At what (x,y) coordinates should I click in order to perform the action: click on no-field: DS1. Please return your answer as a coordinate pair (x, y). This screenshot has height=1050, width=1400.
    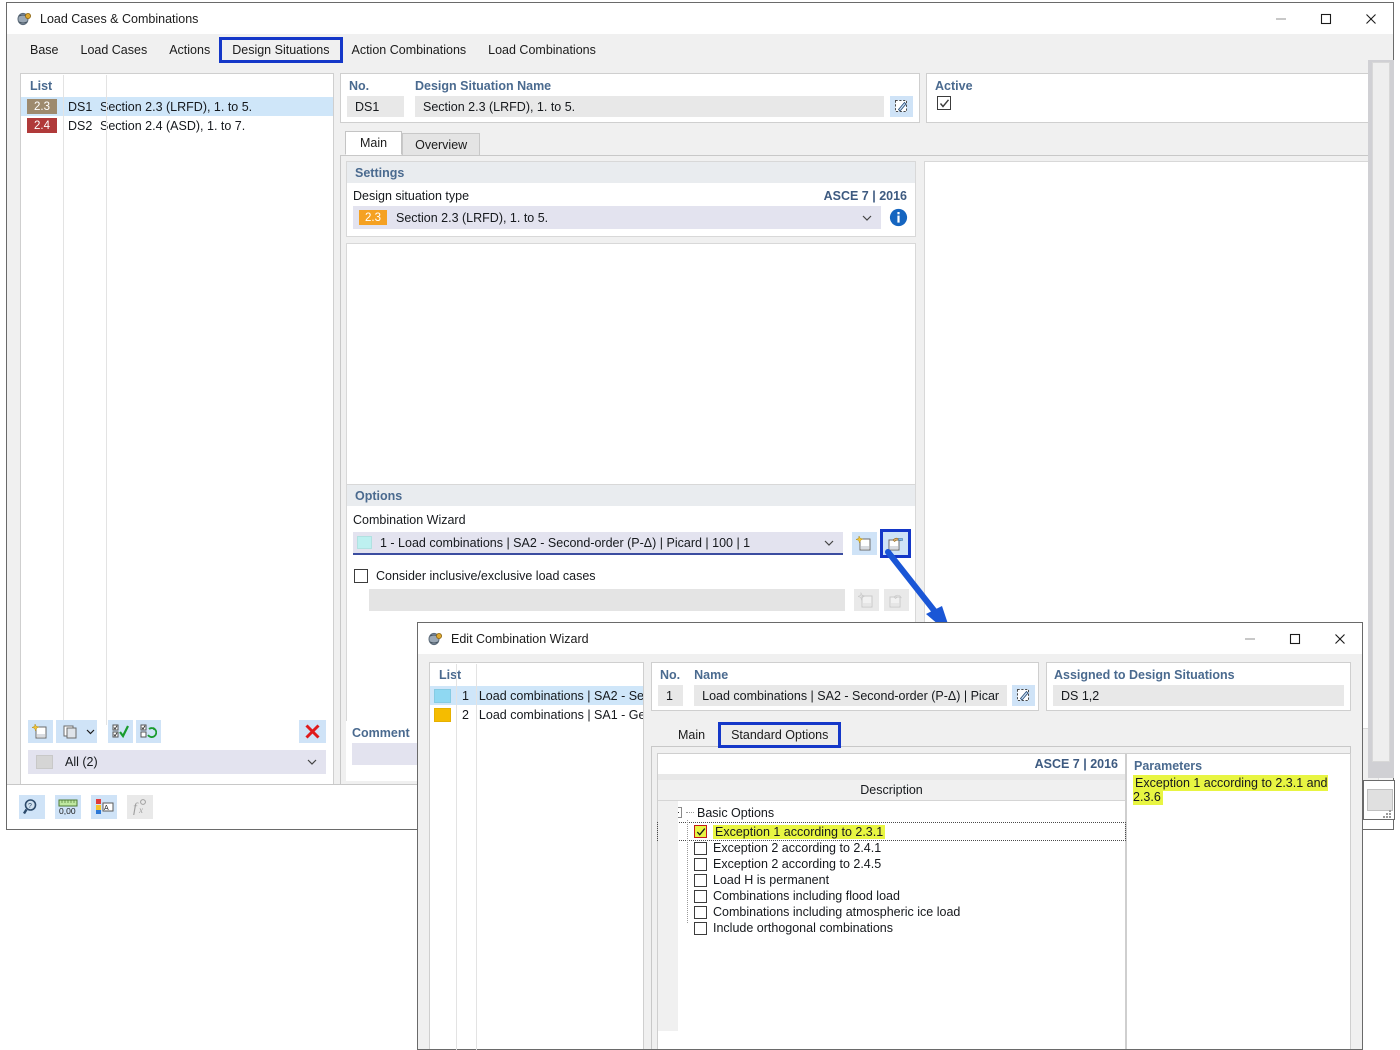
    Looking at the image, I should click on (375, 106).